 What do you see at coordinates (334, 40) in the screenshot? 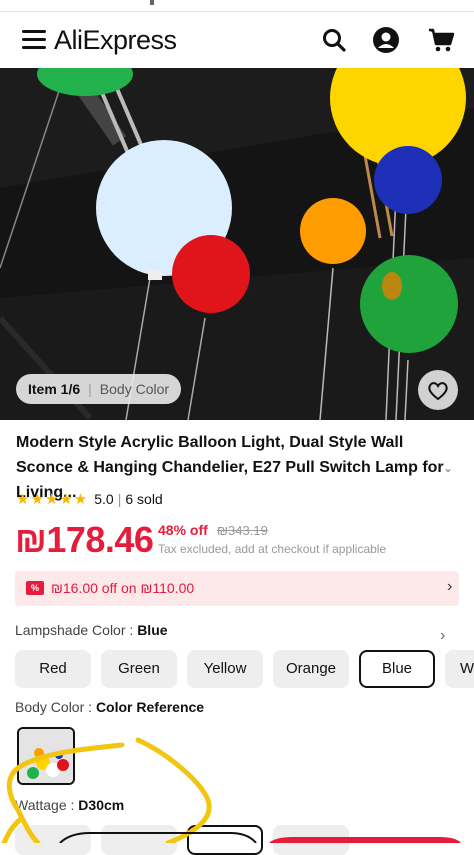
I see `search-icon` at bounding box center [334, 40].